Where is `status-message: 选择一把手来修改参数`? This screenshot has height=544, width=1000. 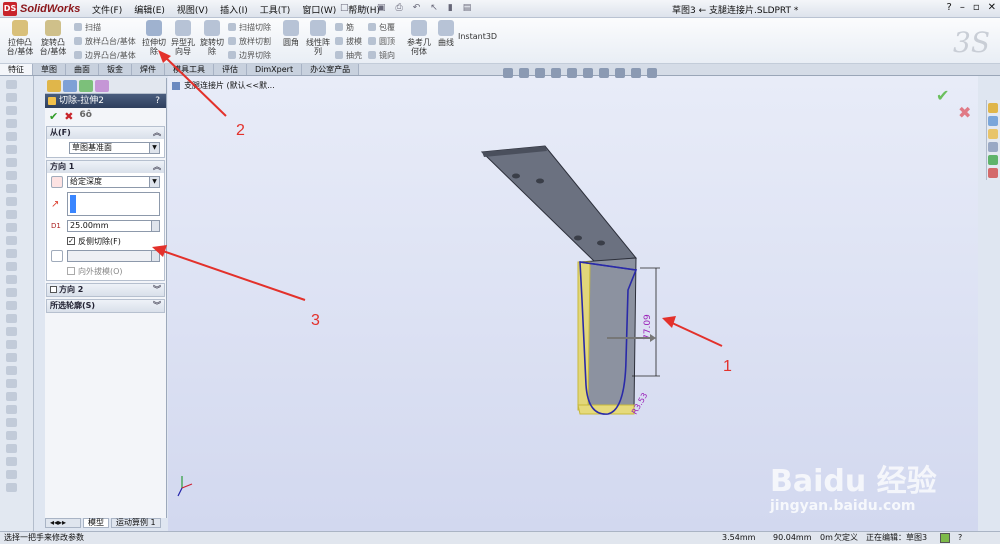 status-message: 选择一把手来修改参数 is located at coordinates (44, 537).